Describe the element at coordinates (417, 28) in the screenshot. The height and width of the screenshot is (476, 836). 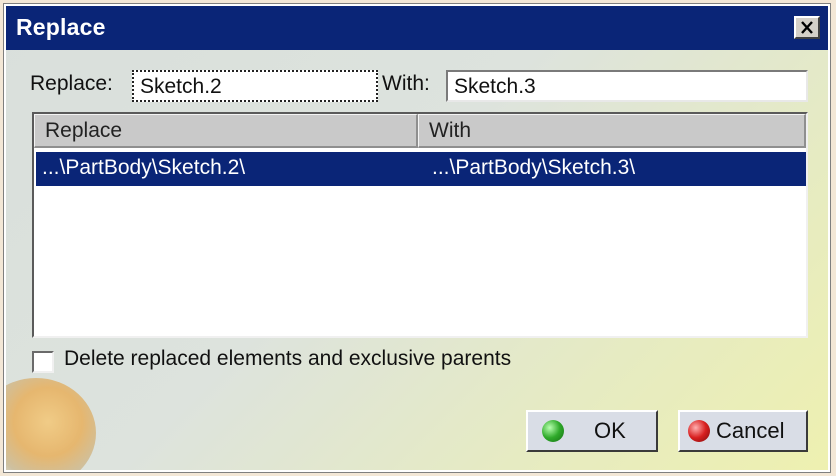
I see `title-bar: Replace` at that location.